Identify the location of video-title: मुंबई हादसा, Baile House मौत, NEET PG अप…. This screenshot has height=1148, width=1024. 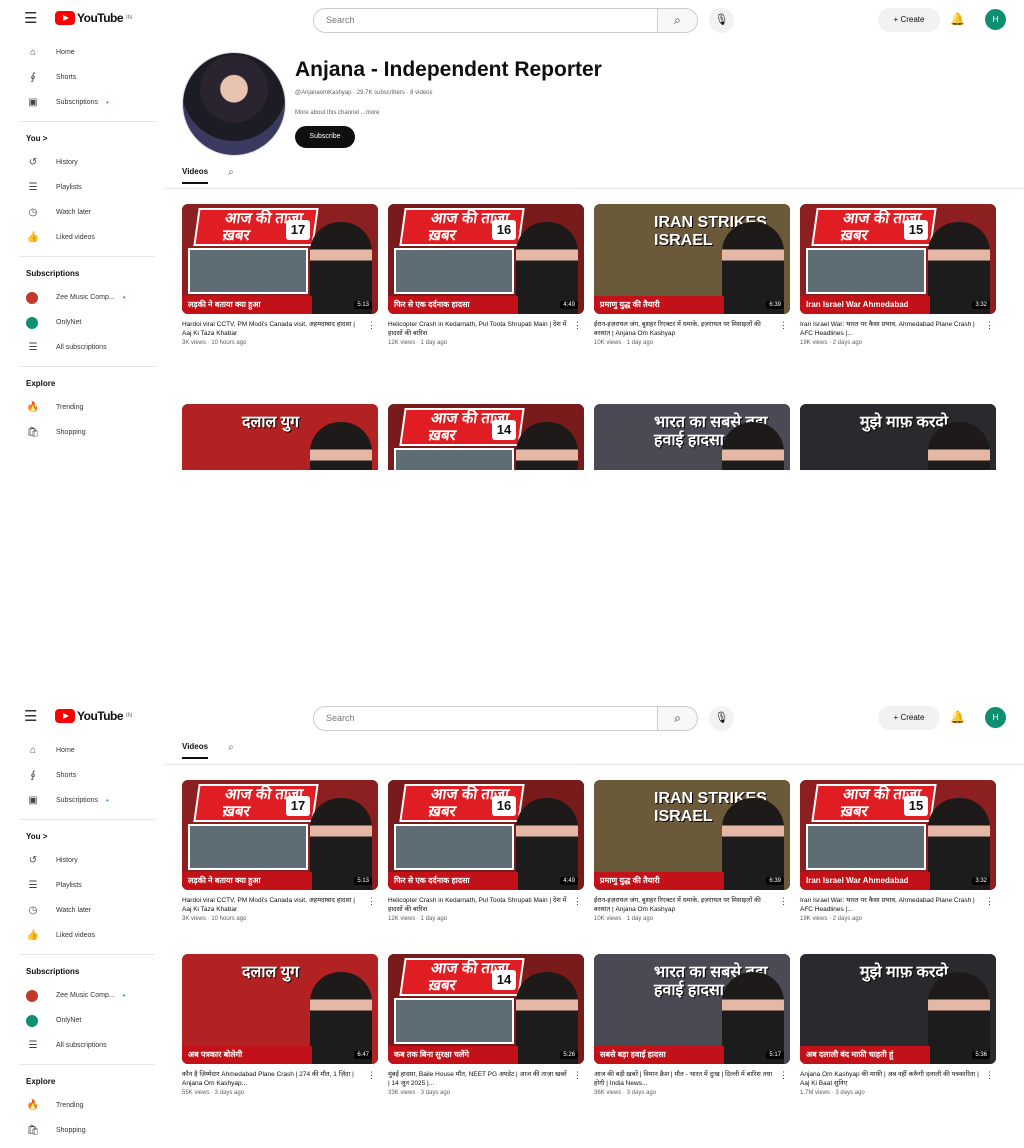
(486, 1079).